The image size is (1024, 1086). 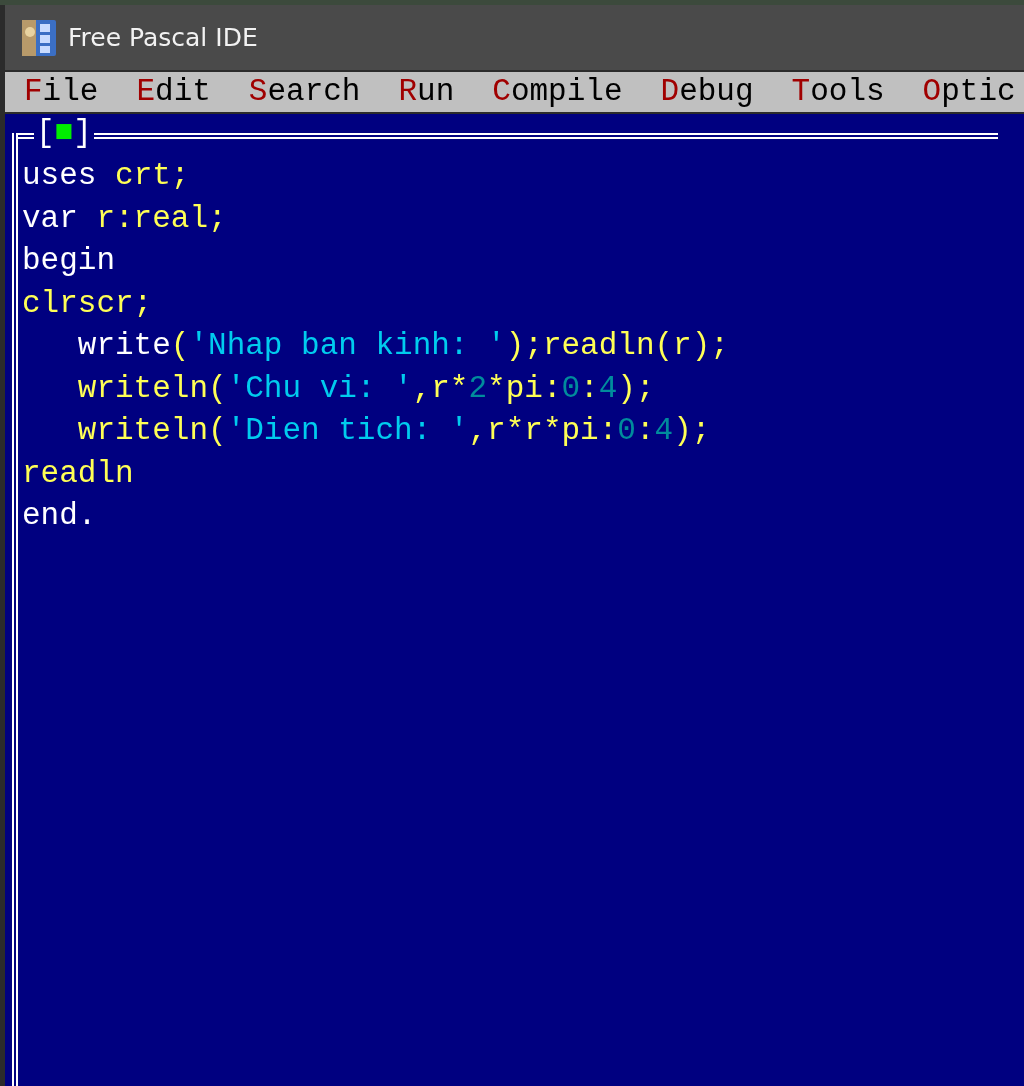 What do you see at coordinates (707, 92) in the screenshot?
I see `menu-item: Debug` at bounding box center [707, 92].